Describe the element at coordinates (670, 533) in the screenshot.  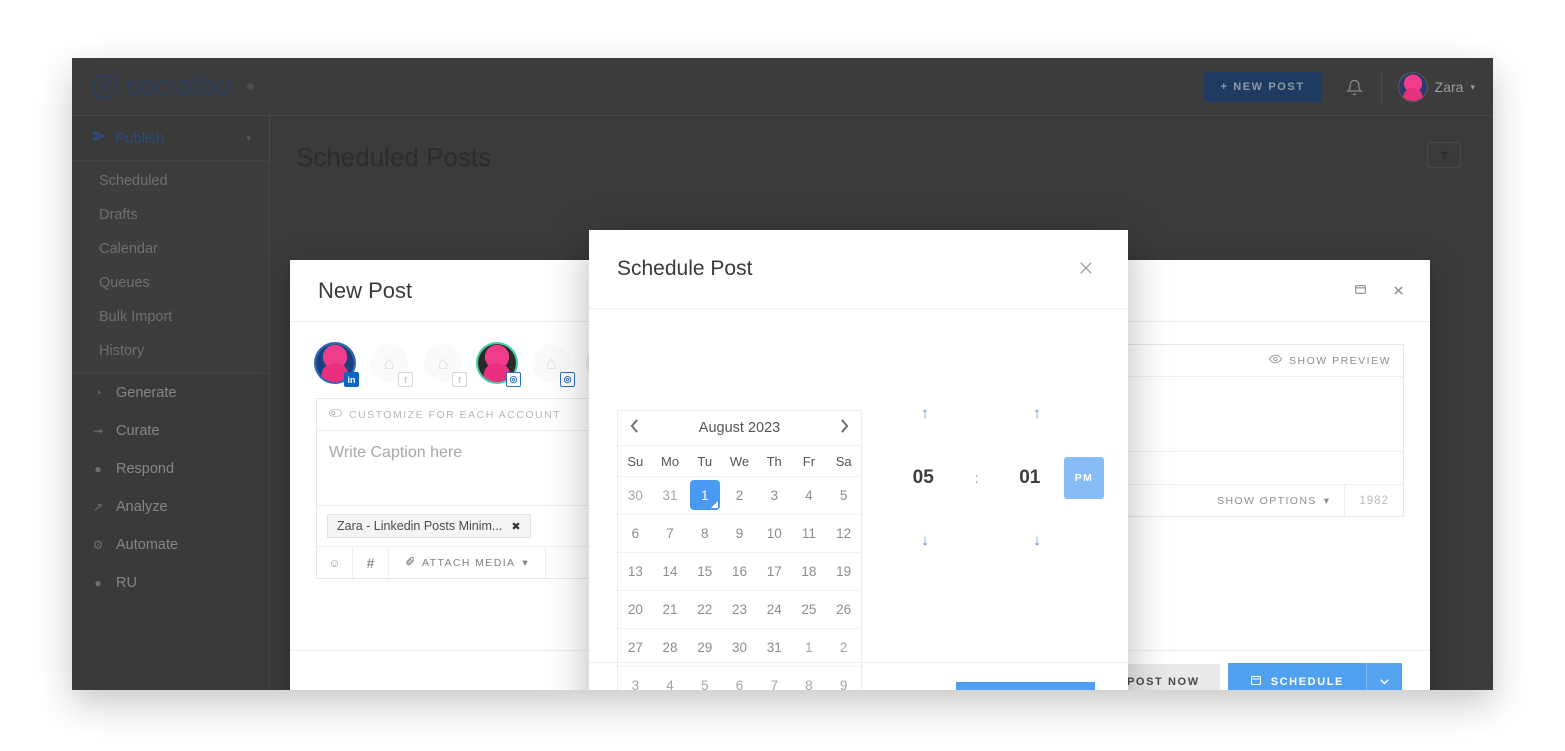
I see `calendar-day: 7` at that location.